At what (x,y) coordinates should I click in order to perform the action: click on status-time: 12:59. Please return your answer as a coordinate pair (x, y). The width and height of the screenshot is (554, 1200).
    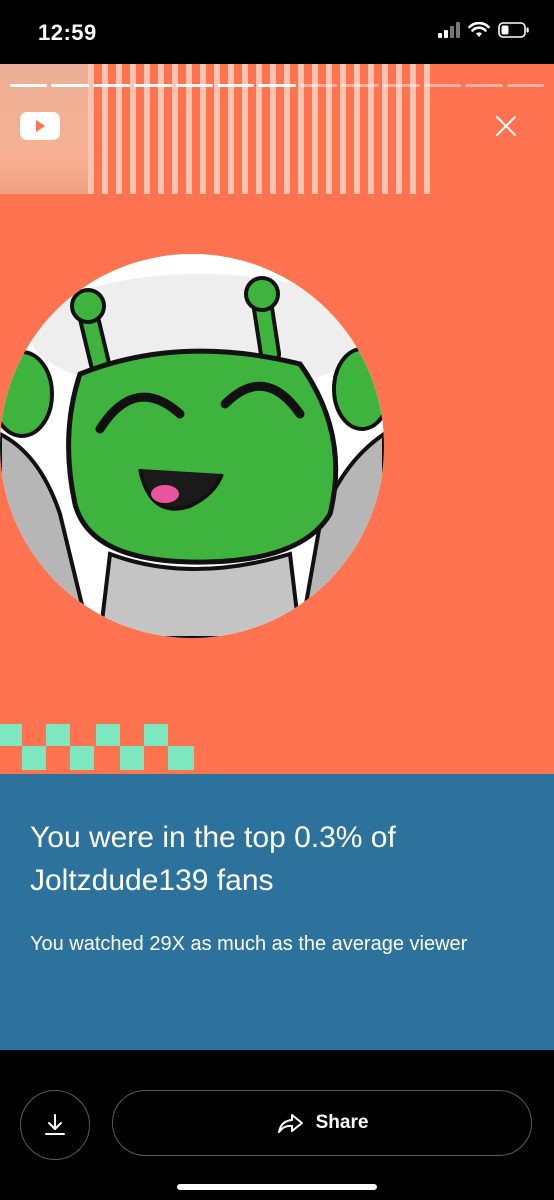
    Looking at the image, I should click on (67, 32).